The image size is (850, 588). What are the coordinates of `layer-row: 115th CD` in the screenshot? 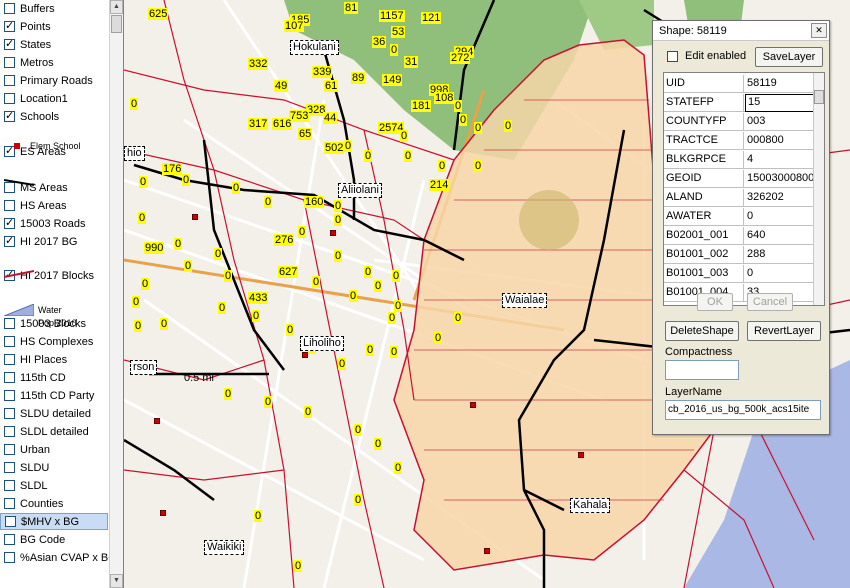 It's located at (54, 377).